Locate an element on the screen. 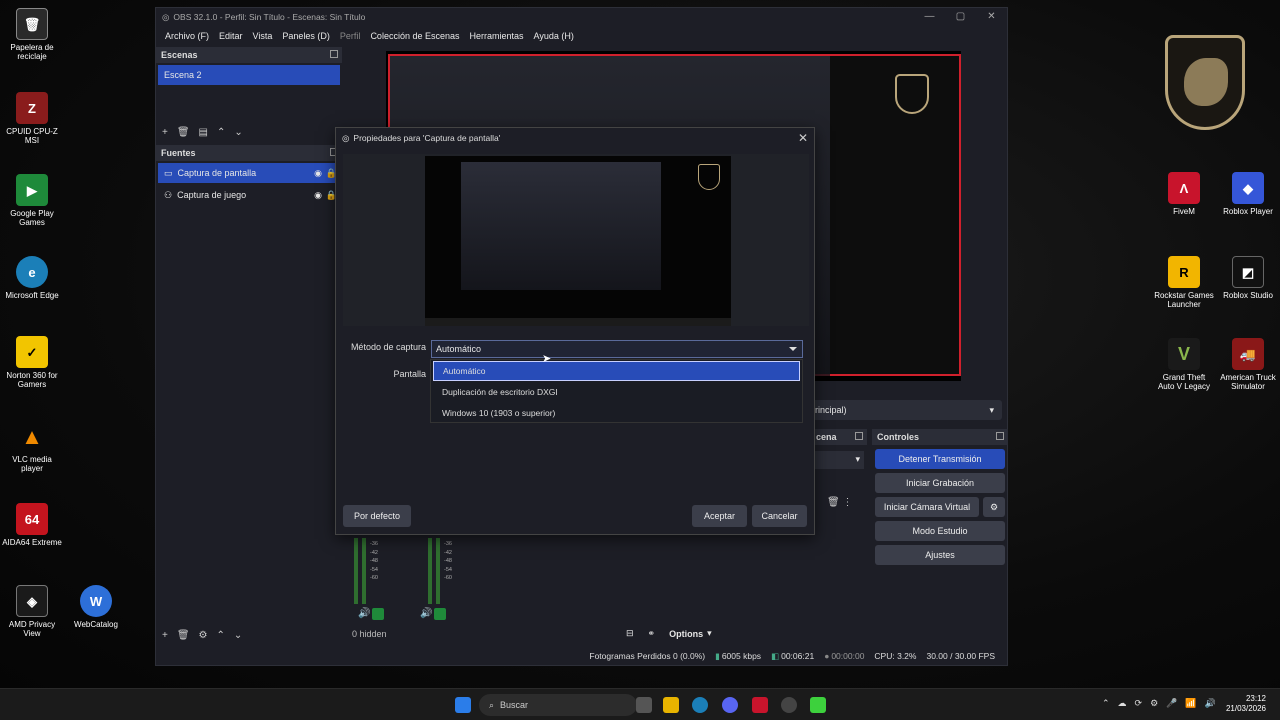 The height and width of the screenshot is (720, 1280). transitions-dock: cena ▾ 🗑 ⋮ is located at coordinates (839, 547).